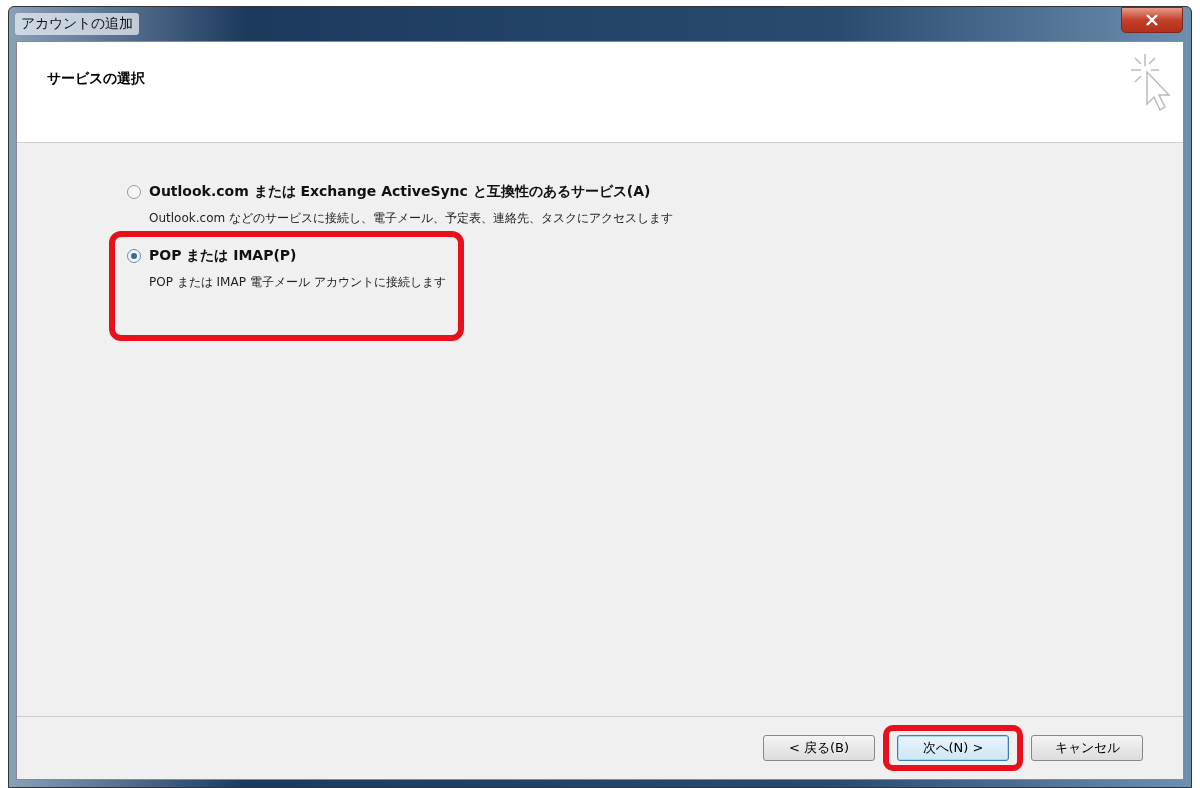 The height and width of the screenshot is (788, 1200). What do you see at coordinates (400, 192) in the screenshot?
I see `option-label: Outlook.com または Exchange ActiveSync と互換性のあるサービス(A)` at bounding box center [400, 192].